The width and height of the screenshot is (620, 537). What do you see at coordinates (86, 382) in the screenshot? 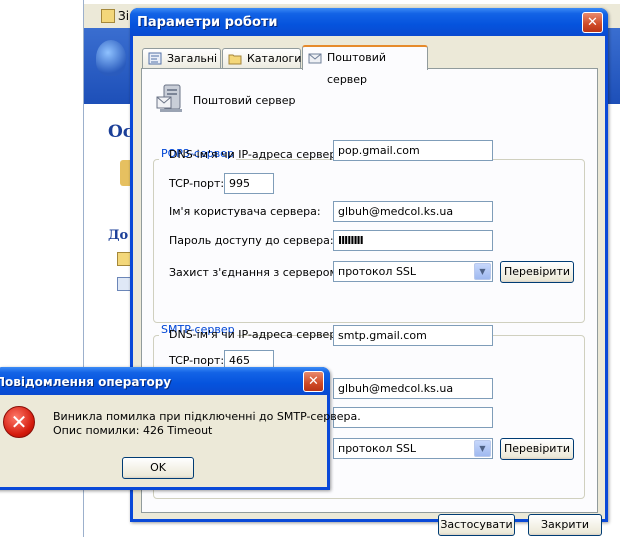
I see `message-title: Повідомлення оператору` at bounding box center [86, 382].